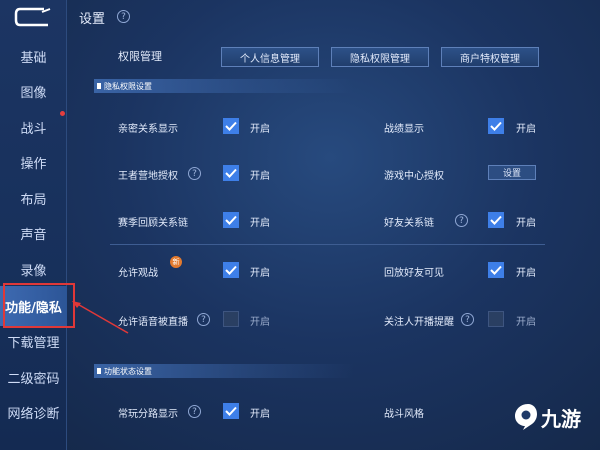 This screenshot has width=600, height=450. I want to click on game-center-authorization-label: 游戏中心授权, so click(414, 176).